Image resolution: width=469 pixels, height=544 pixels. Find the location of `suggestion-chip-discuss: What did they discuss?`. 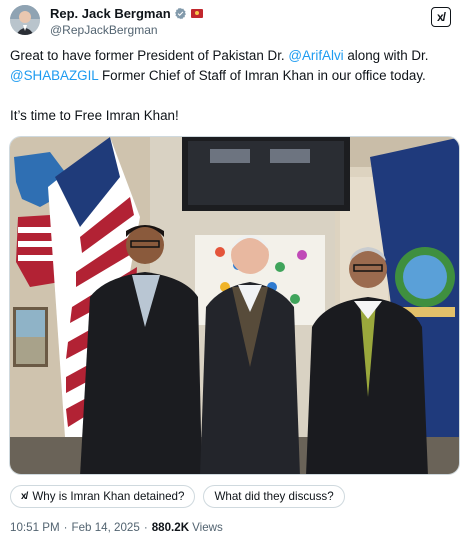

suggestion-chip-discuss: What did they discuss? is located at coordinates (274, 496).